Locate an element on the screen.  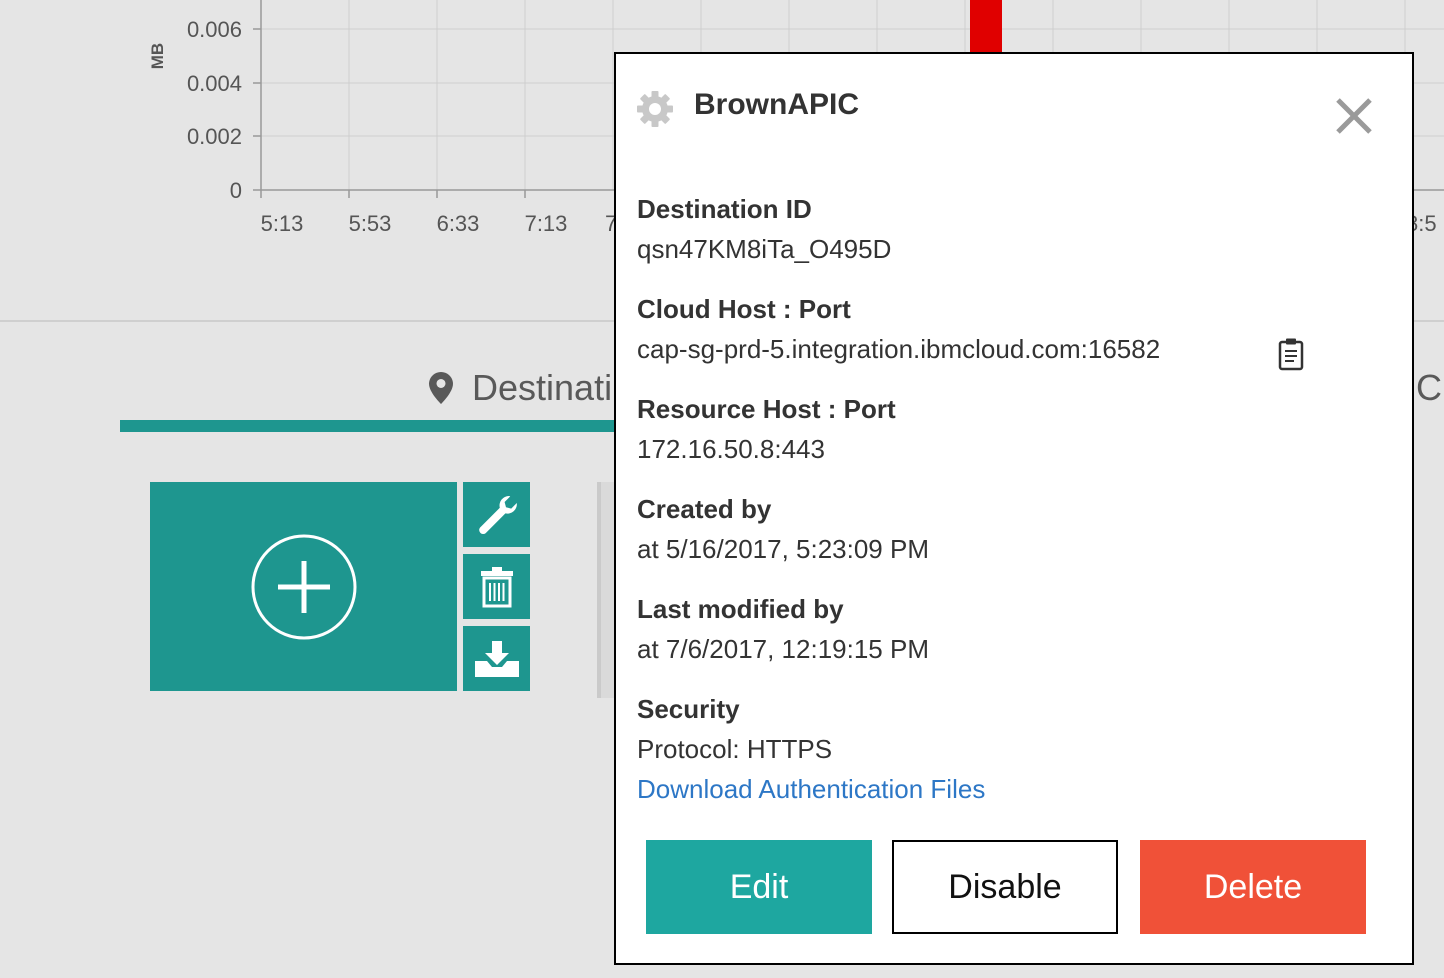
clipboard-icon is located at coordinates (1291, 354).